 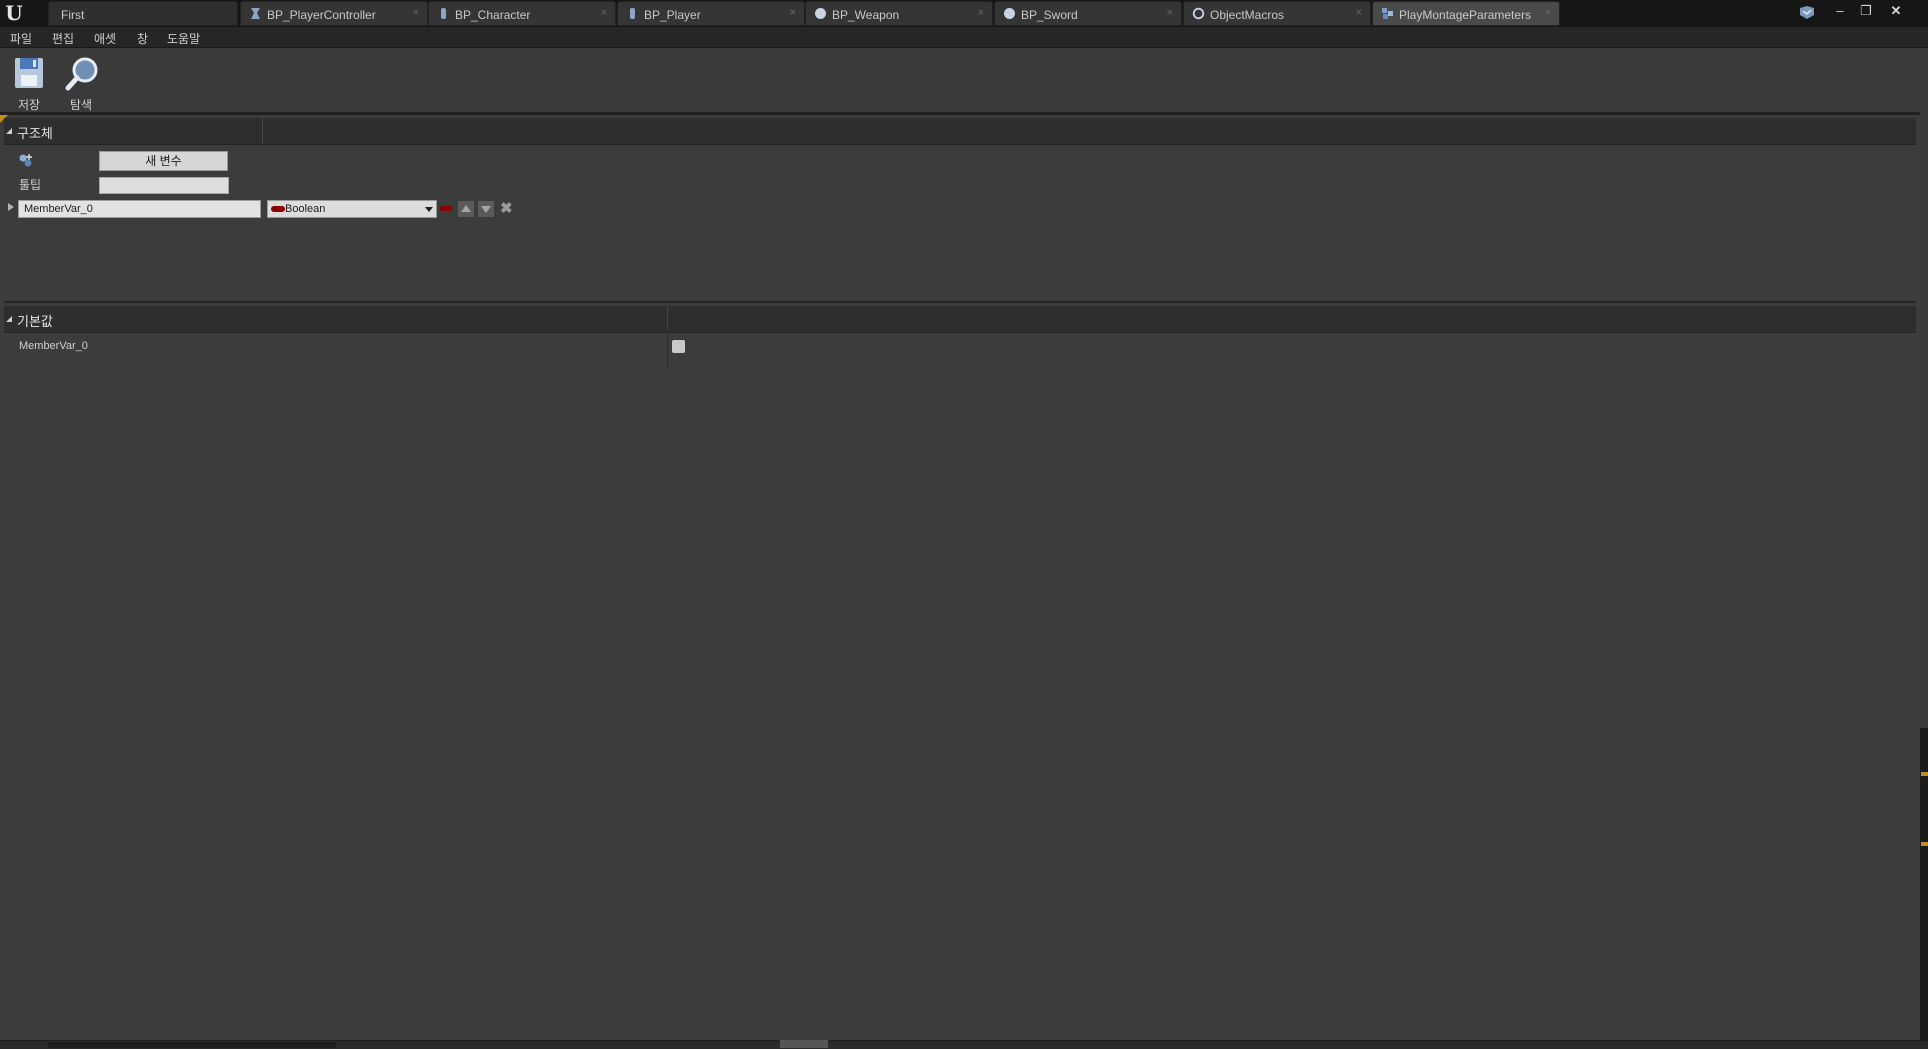 I want to click on menu-asset: 애셋, so click(x=105, y=38).